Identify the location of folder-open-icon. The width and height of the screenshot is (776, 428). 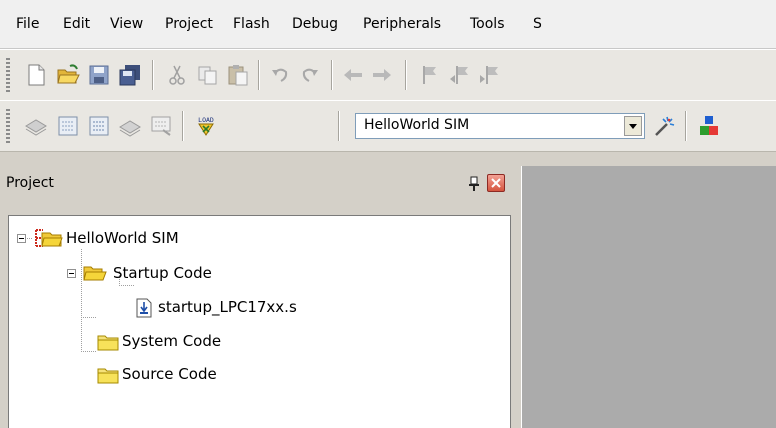
(95, 273).